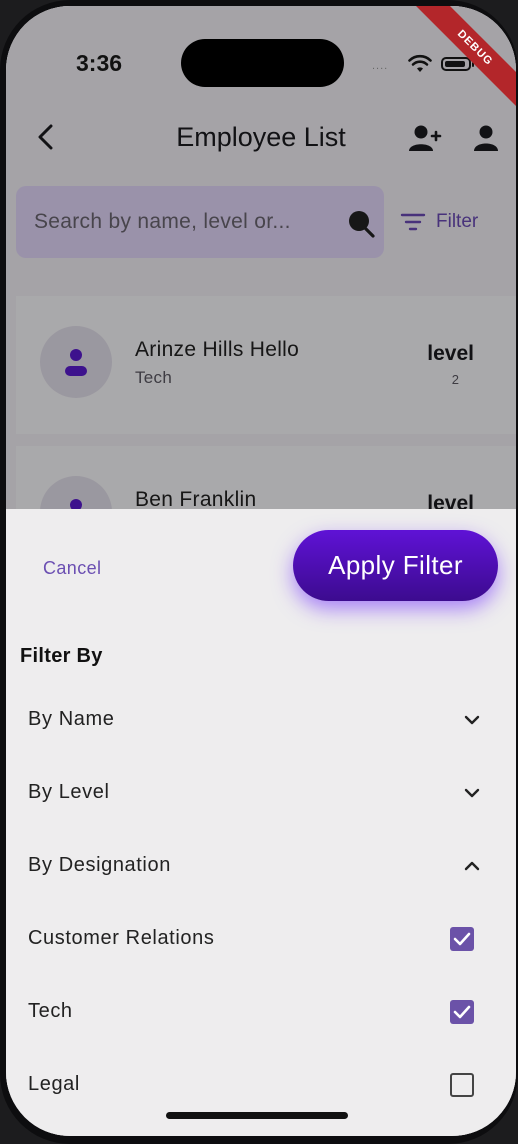 Image resolution: width=518 pixels, height=1144 pixels. I want to click on cancel-button: Cancel, so click(72, 568).